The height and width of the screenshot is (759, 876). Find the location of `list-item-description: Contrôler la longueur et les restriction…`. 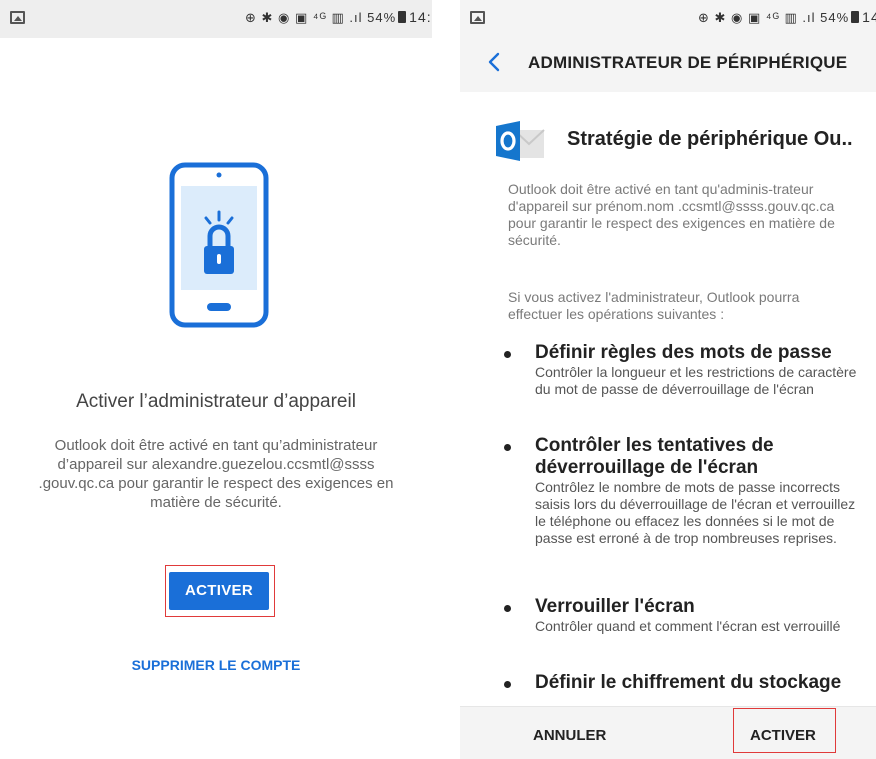

list-item-description: Contrôler la longueur et les restriction… is located at coordinates (696, 380).